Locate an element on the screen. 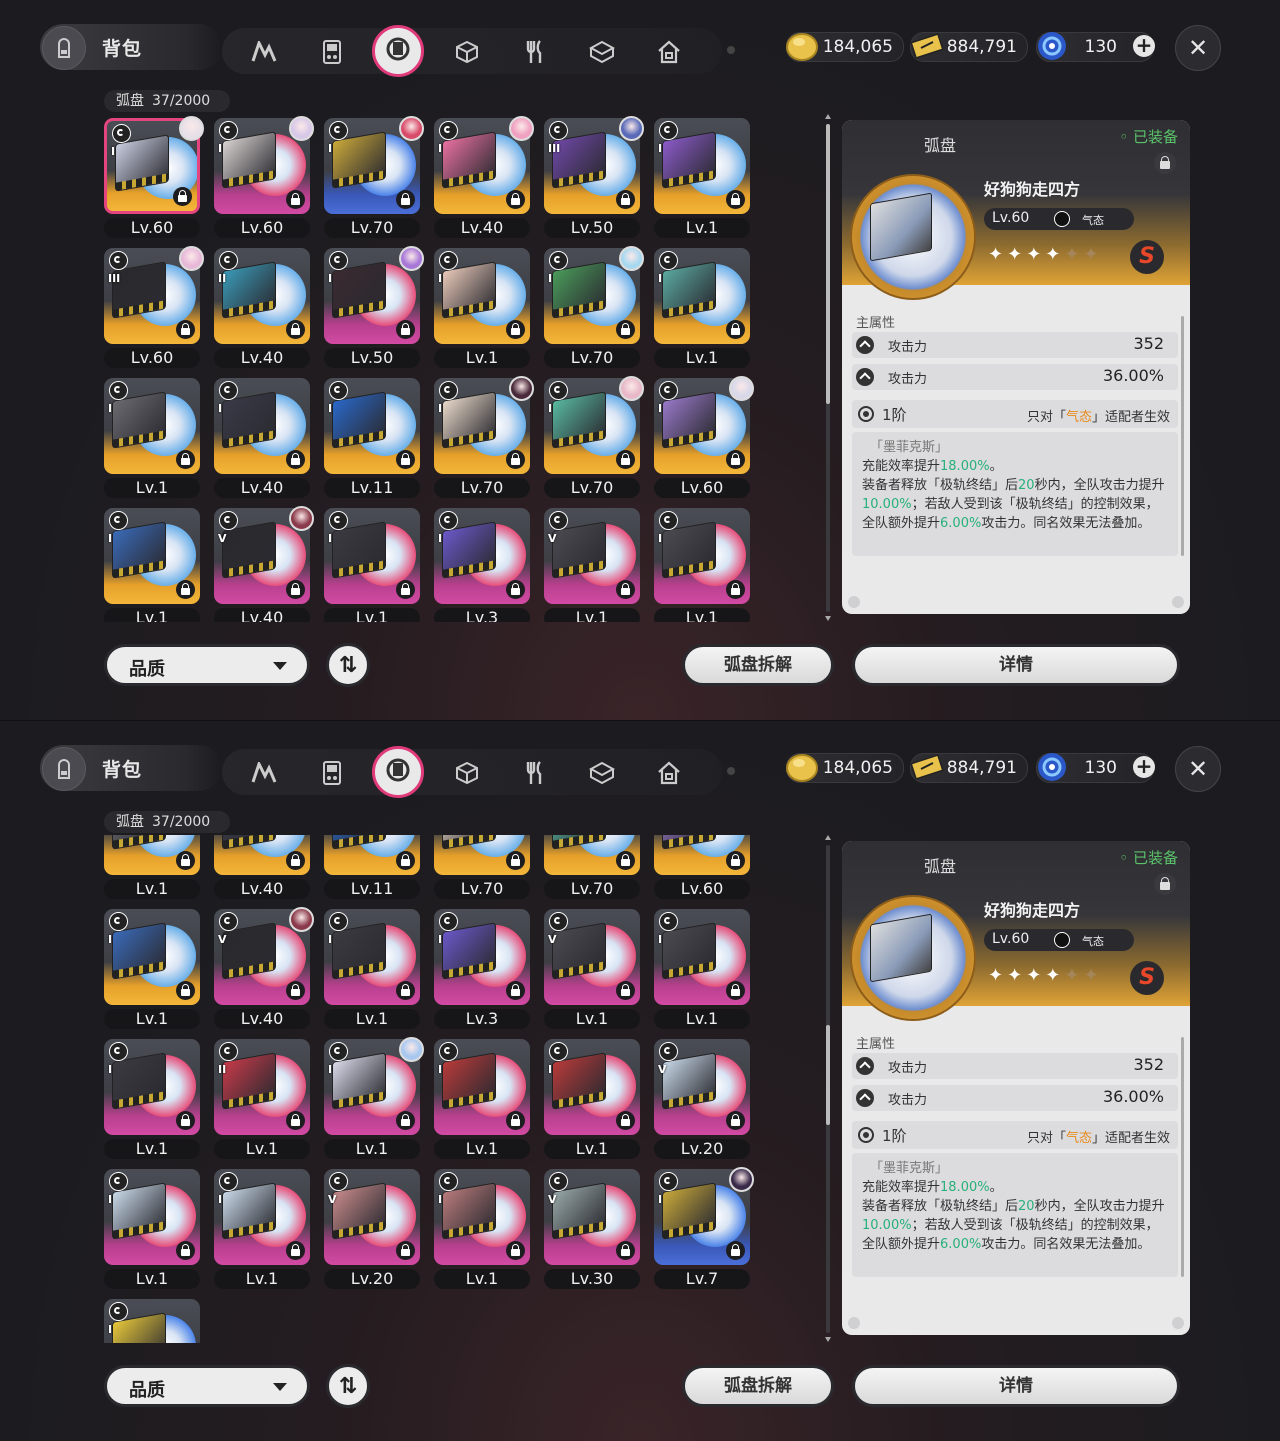  disc-card: V Lv.20 is located at coordinates (374, 1232).